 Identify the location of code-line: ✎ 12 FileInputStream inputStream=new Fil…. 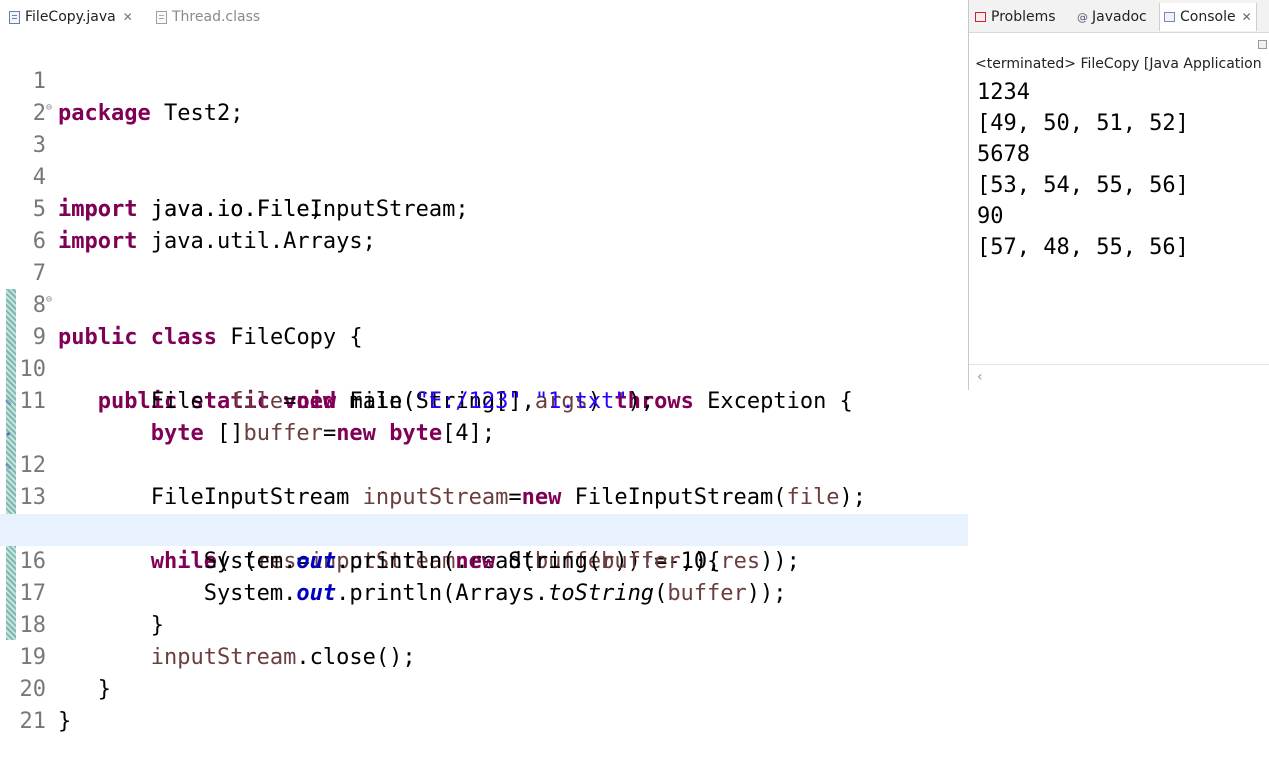
(484, 448).